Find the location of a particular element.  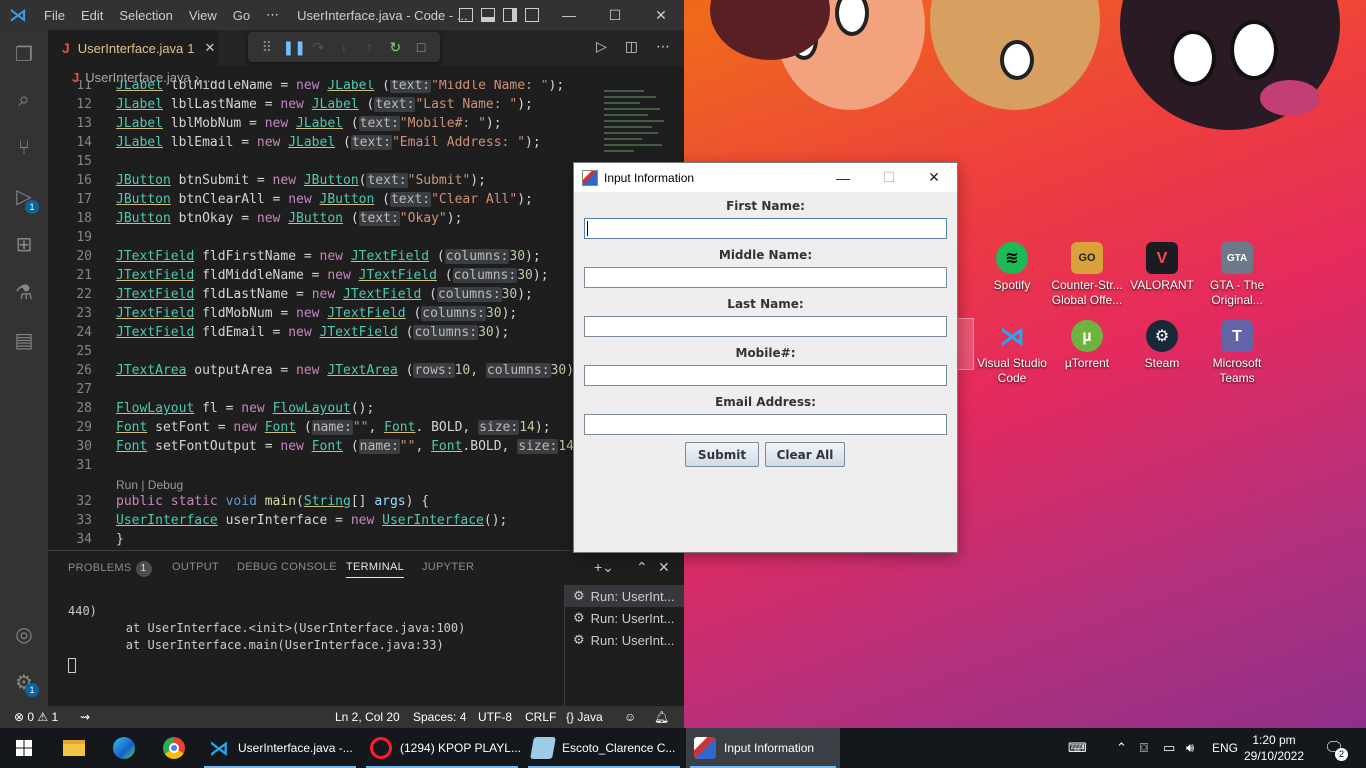

menu-more: ⋯ is located at coordinates (272, 15).